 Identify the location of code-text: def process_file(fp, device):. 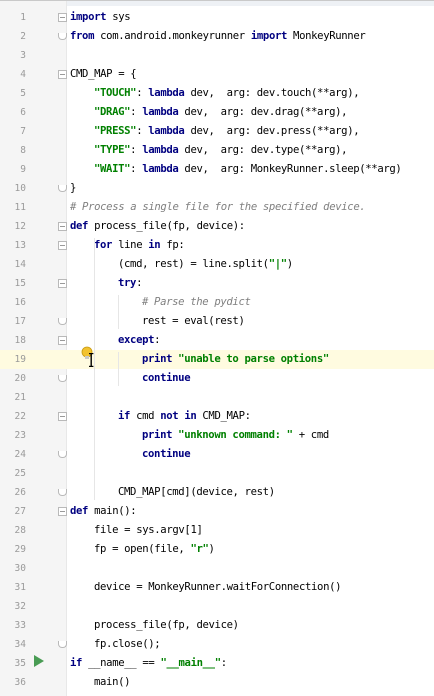
(157, 226).